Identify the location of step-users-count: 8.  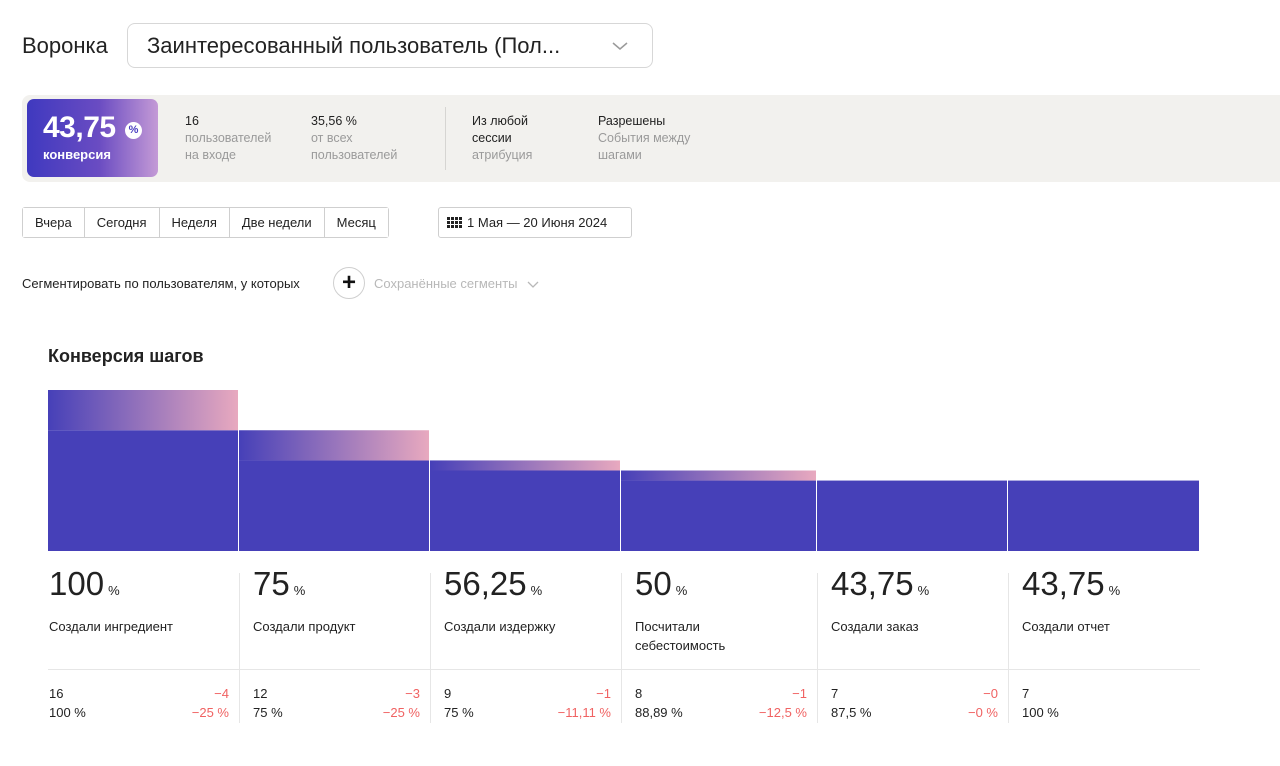
(639, 693).